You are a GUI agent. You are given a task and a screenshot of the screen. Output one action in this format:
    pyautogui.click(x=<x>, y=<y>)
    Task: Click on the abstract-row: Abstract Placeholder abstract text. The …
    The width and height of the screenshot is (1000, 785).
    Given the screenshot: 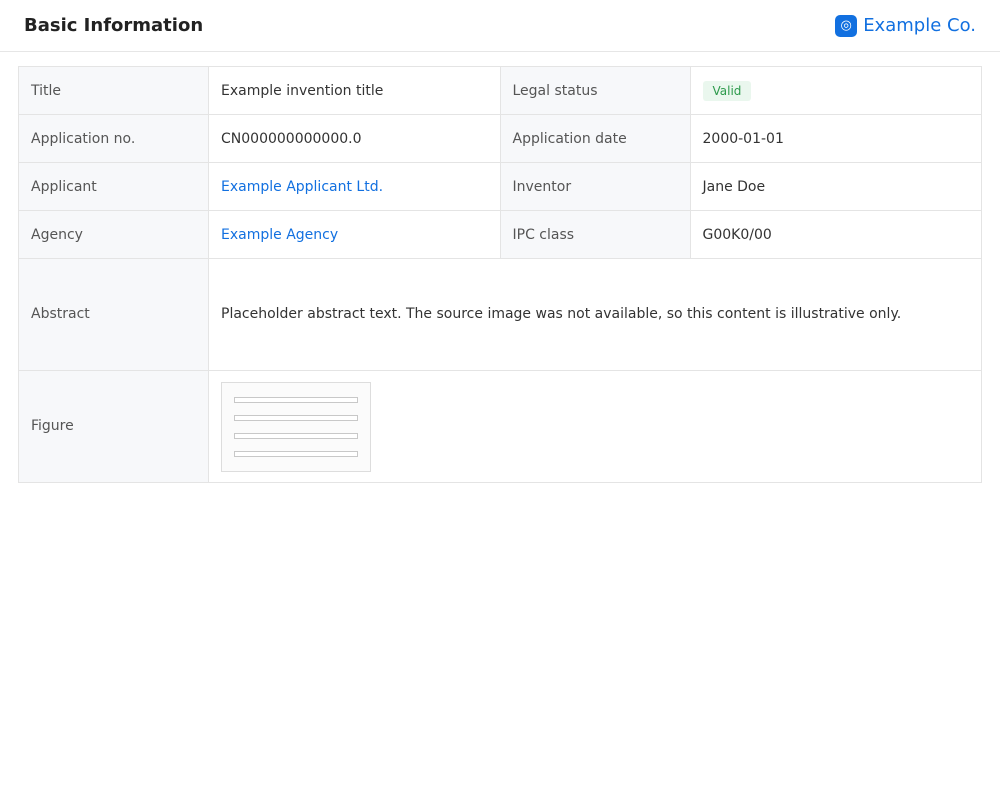 What is the action you would take?
    pyautogui.click(x=500, y=314)
    